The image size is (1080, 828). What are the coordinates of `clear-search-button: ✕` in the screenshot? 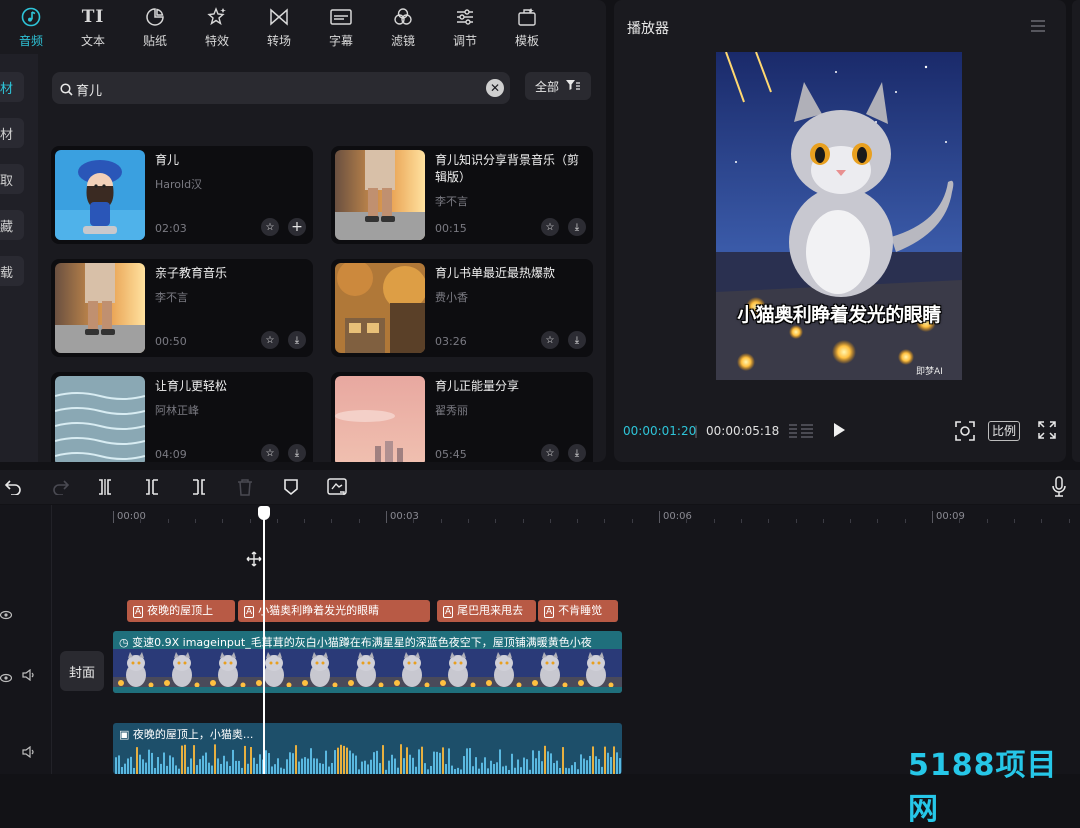 It's located at (495, 88).